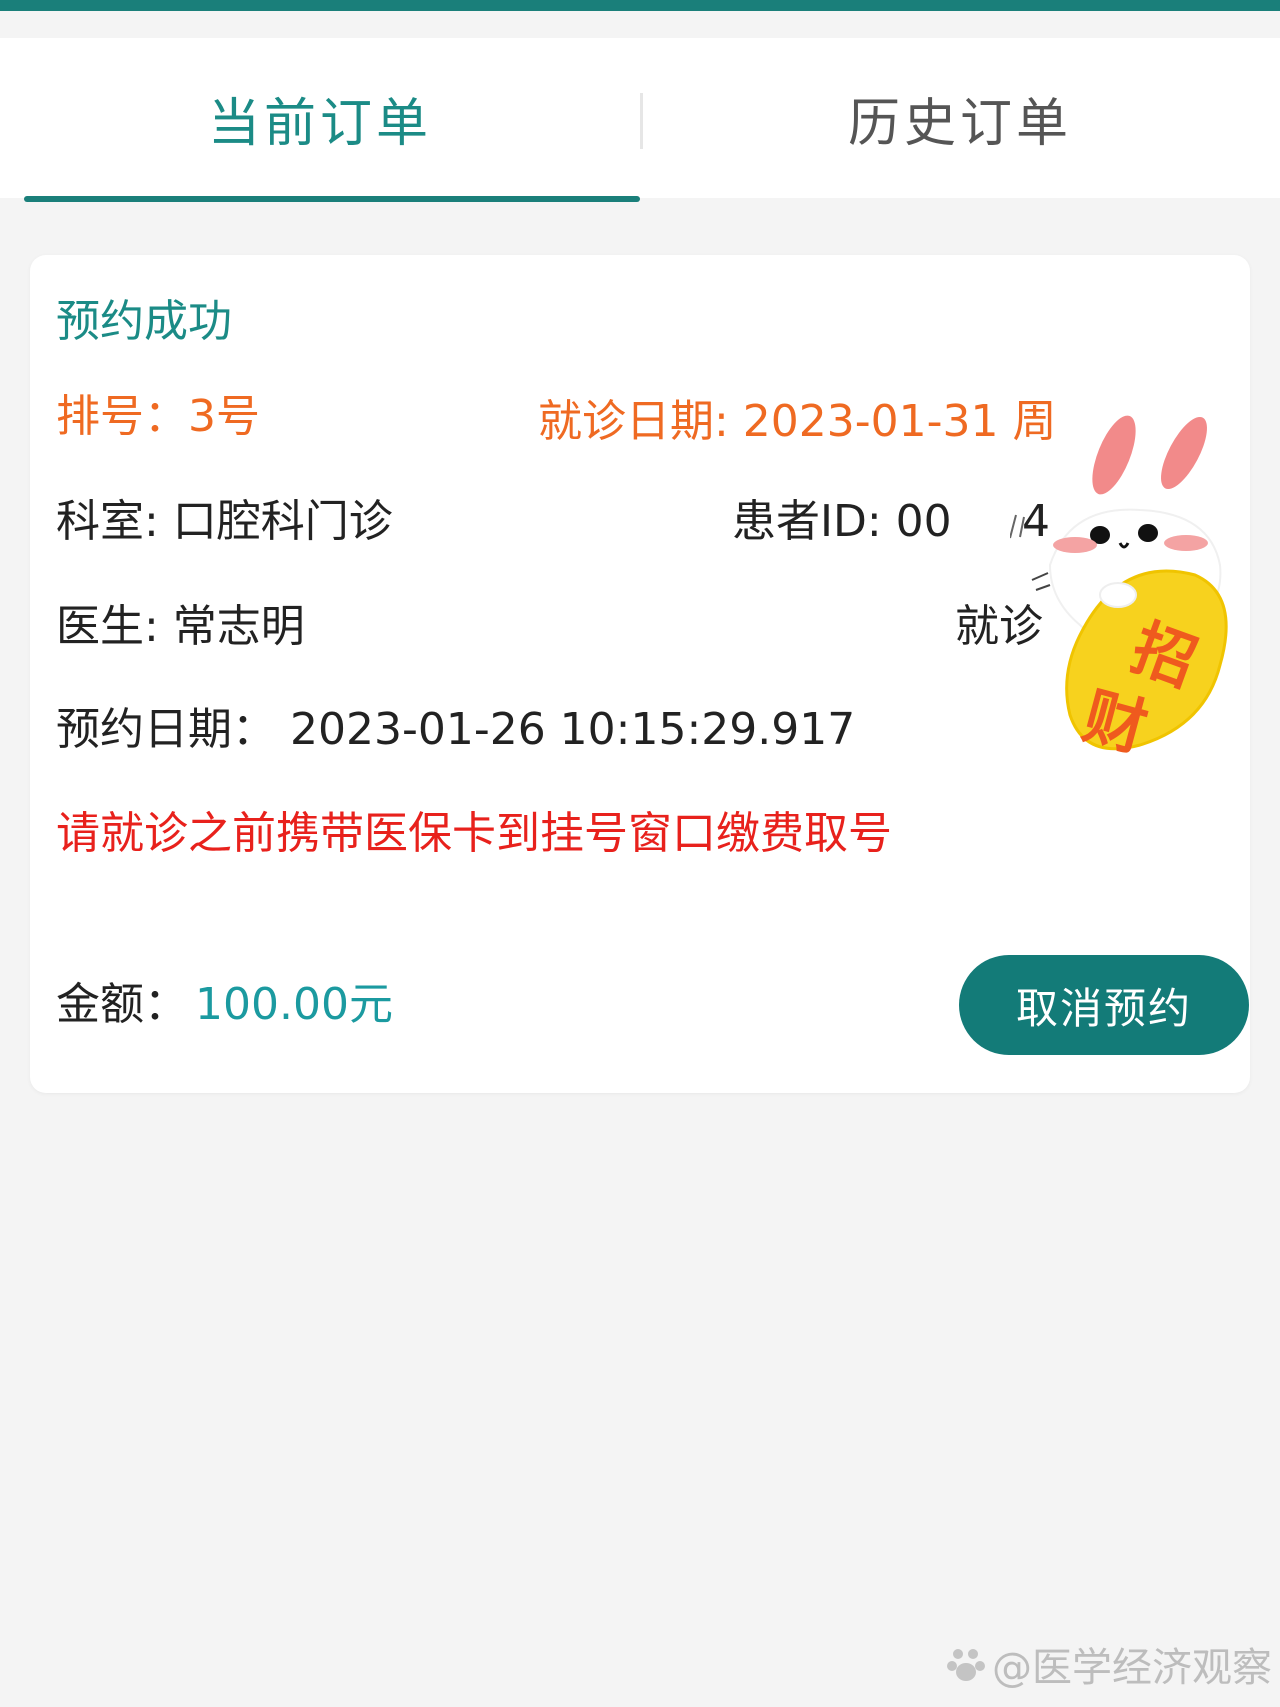 The image size is (1280, 1707). I want to click on tab-history-orders-label: 历史订单, so click(959, 123).